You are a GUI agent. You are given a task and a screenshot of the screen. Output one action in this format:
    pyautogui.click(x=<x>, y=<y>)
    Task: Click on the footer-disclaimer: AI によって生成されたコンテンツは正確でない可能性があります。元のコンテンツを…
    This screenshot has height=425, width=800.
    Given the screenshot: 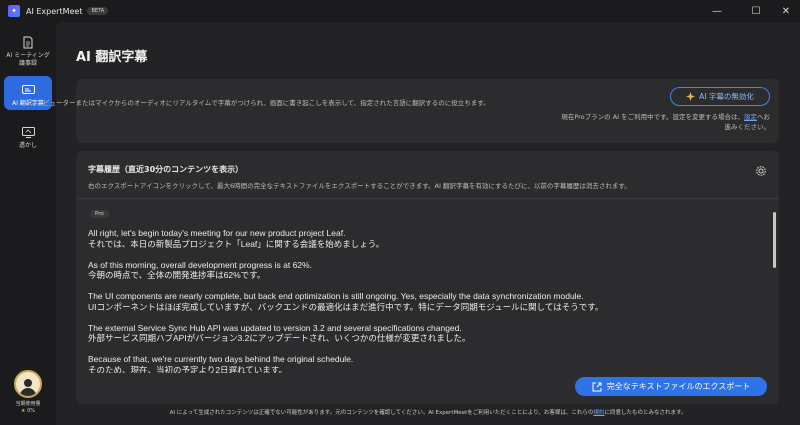 What is the action you would take?
    pyautogui.click(x=428, y=413)
    